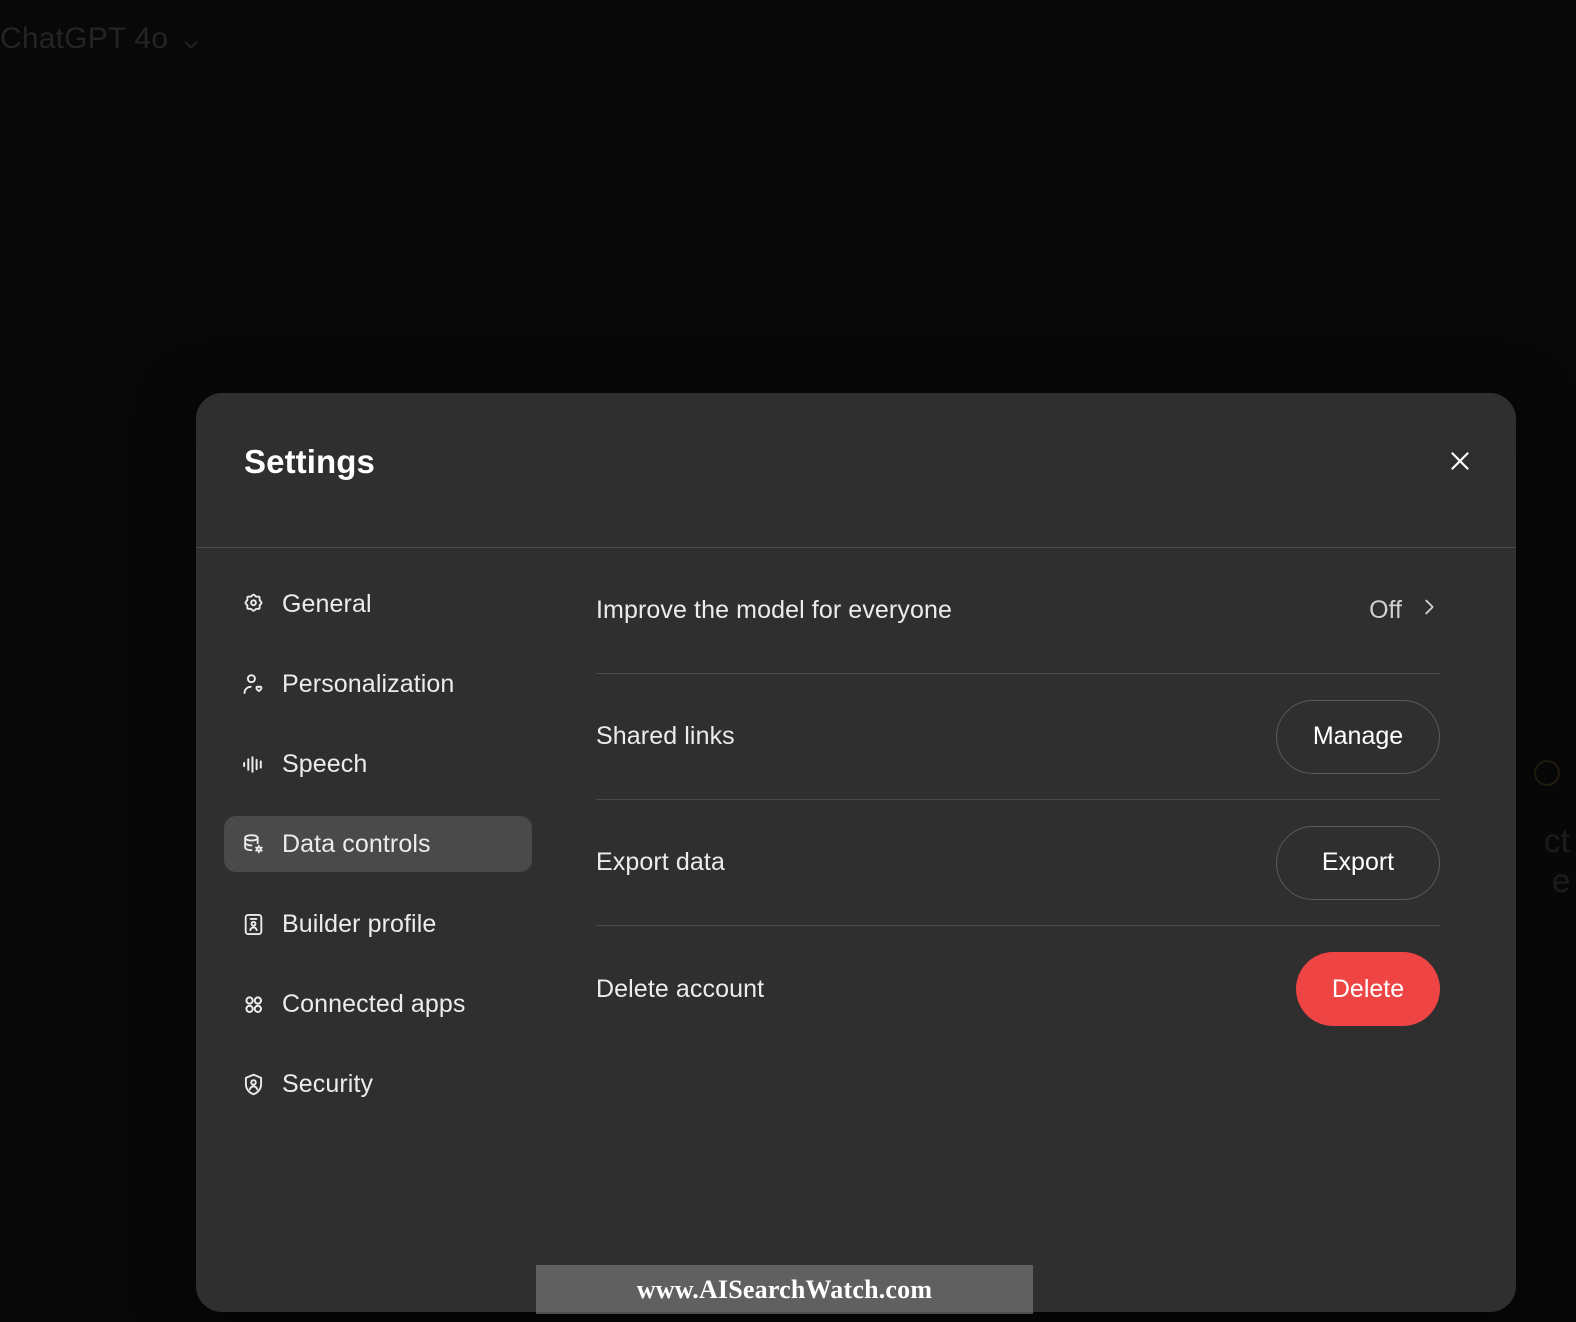 The height and width of the screenshot is (1322, 1576). I want to click on sidebar-item-connected-apps: Connected apps, so click(378, 1004).